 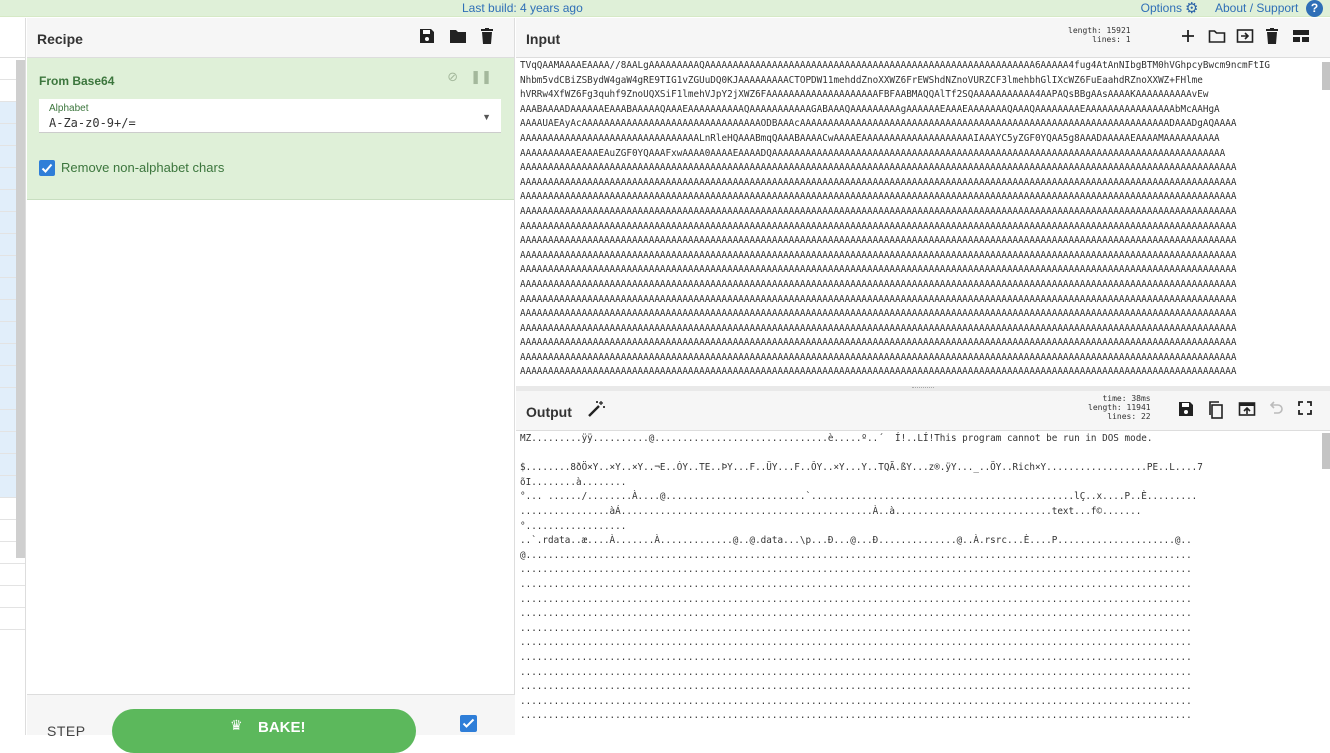 I want to click on step-button: STEP, so click(x=66, y=731).